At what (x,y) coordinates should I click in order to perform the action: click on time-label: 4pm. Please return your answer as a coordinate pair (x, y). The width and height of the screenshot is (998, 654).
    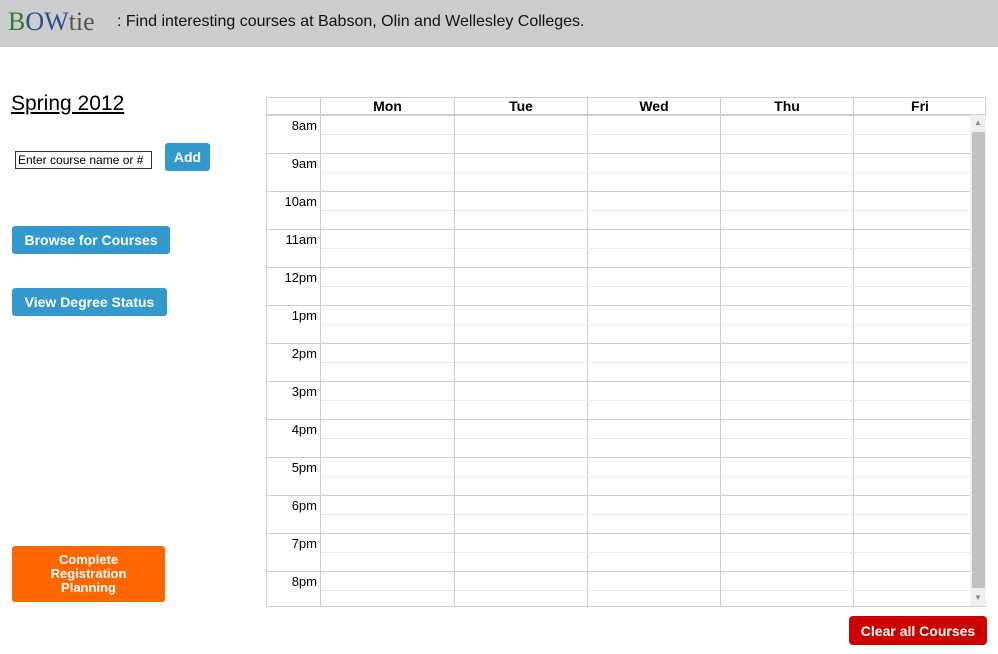
    Looking at the image, I should click on (304, 429).